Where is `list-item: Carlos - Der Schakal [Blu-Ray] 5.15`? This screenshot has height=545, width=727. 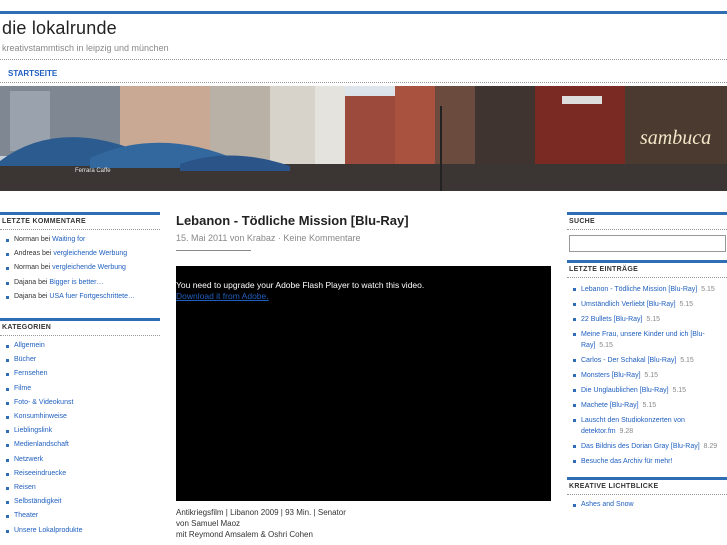 list-item: Carlos - Der Schakal [Blu-Ray] 5.15 is located at coordinates (650, 360).